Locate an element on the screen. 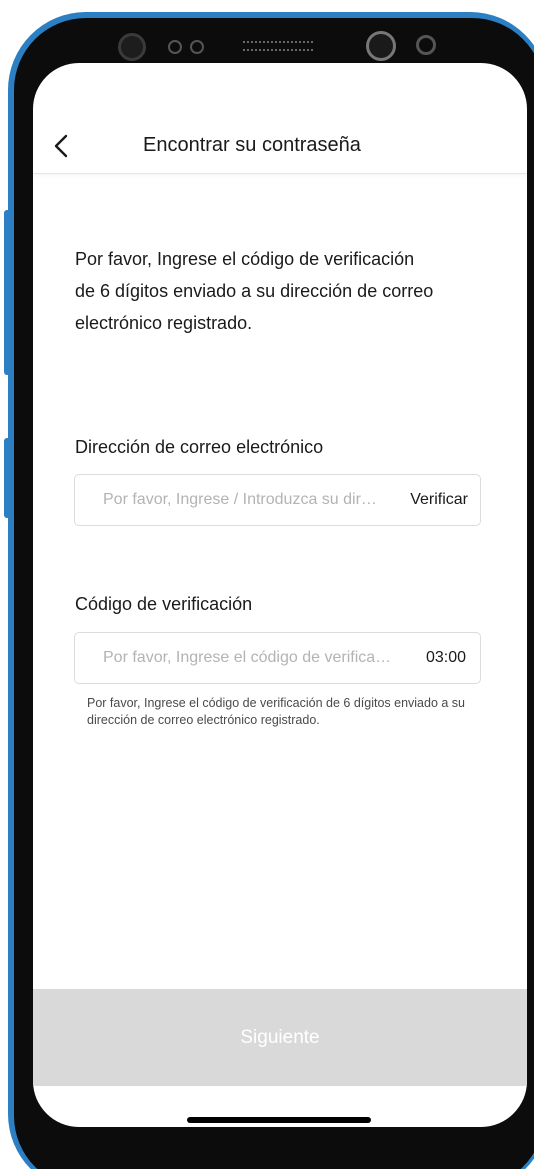  speaker-grille is located at coordinates (278, 46).